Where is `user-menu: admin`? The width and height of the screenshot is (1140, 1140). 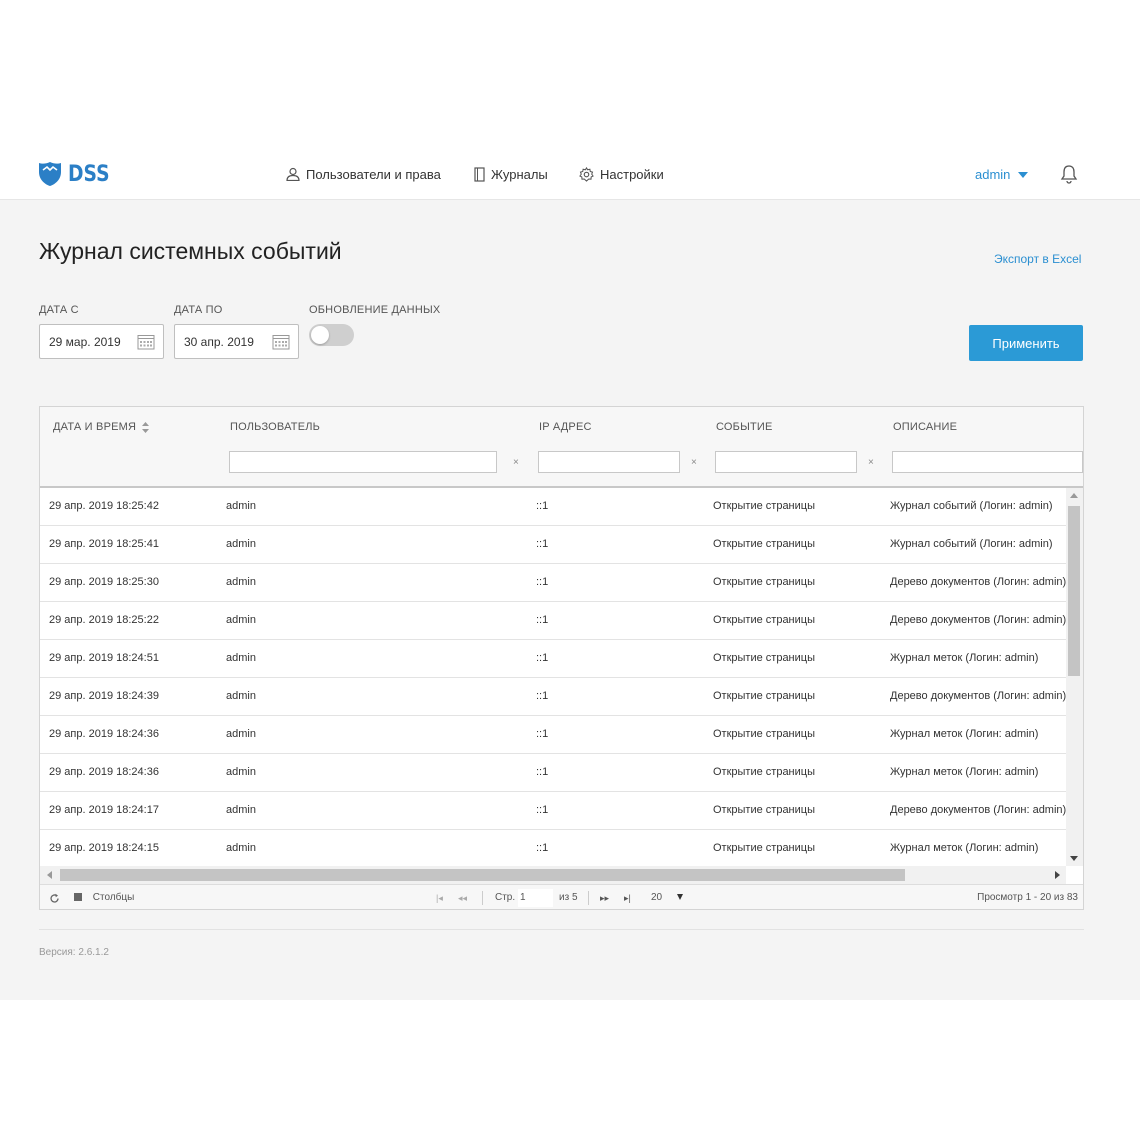 user-menu: admin is located at coordinates (1002, 174).